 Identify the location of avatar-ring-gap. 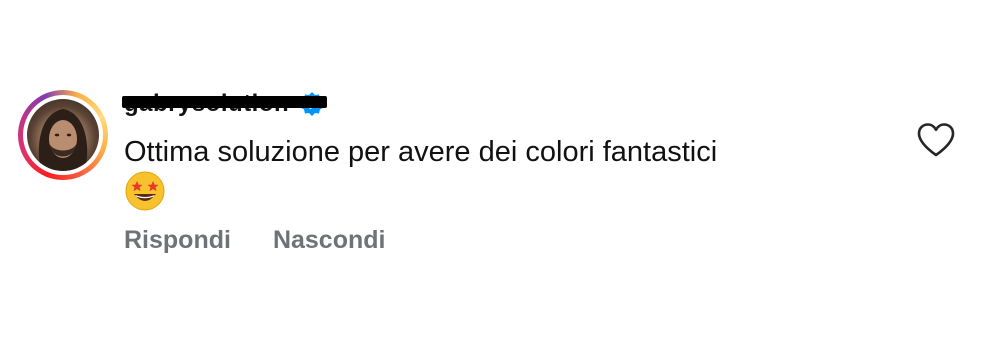
(63, 135).